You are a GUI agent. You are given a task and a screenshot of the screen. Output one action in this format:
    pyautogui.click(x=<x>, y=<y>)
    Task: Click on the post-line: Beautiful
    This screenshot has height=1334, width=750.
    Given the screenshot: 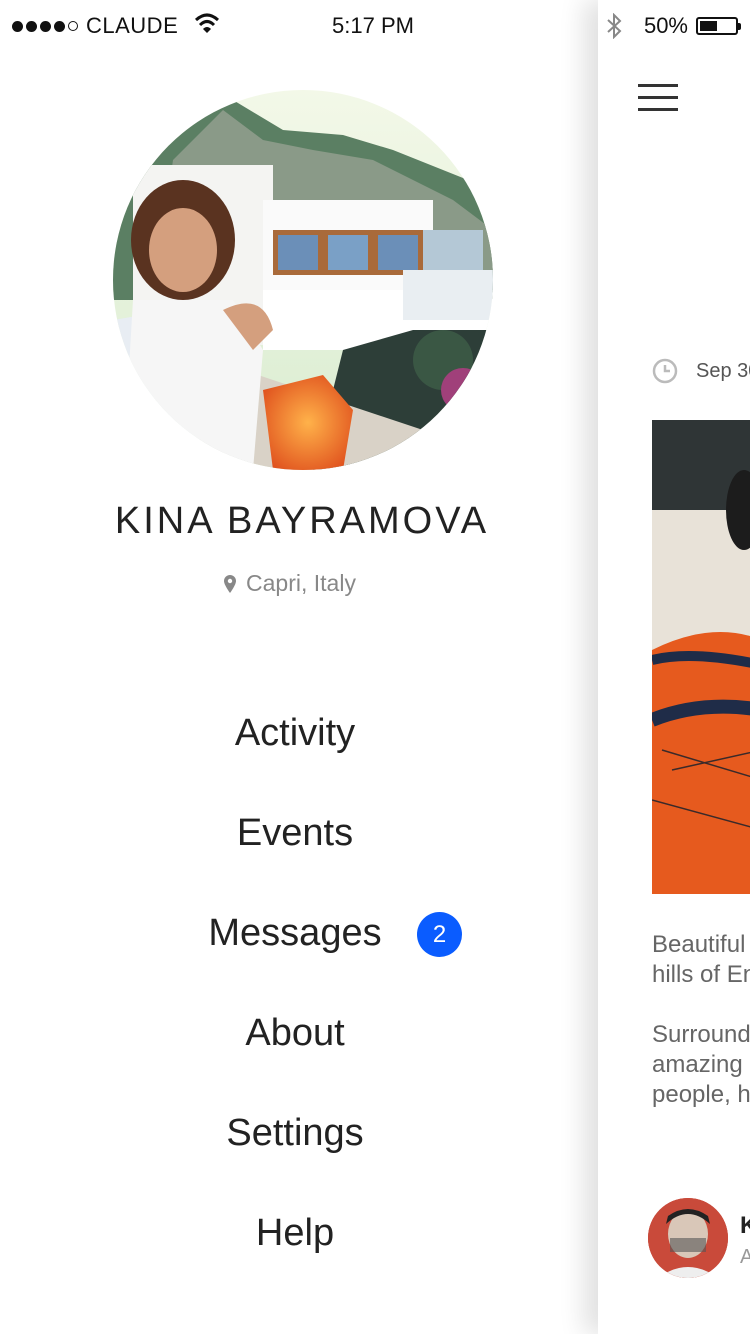 What is the action you would take?
    pyautogui.click(x=699, y=944)
    